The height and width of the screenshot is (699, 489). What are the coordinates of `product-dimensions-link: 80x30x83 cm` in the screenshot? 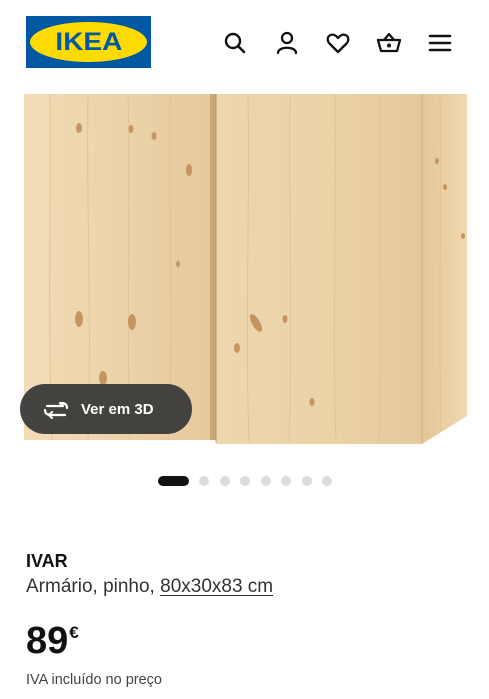 It's located at (216, 586).